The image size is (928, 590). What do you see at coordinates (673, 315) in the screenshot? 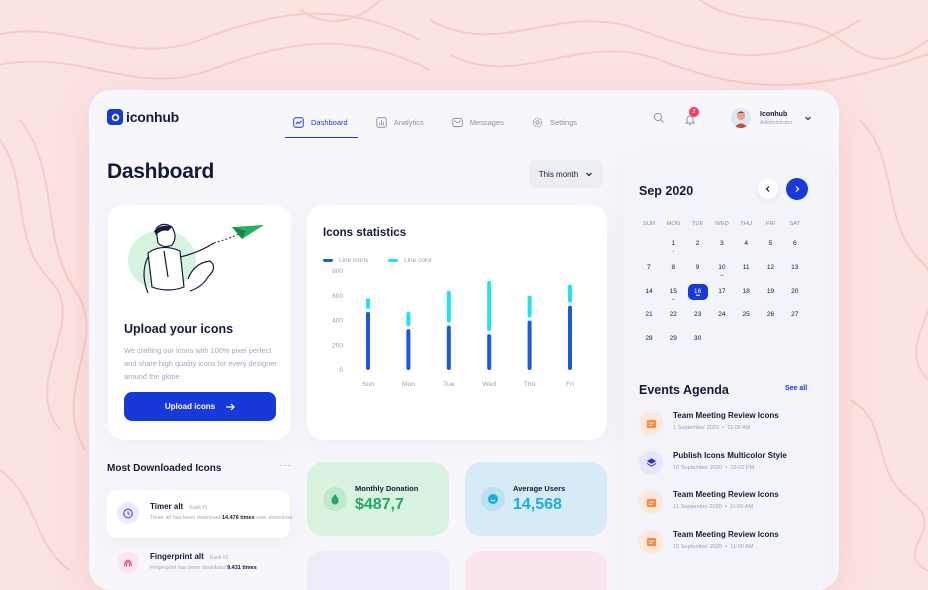
I see `calendar-day: 22` at bounding box center [673, 315].